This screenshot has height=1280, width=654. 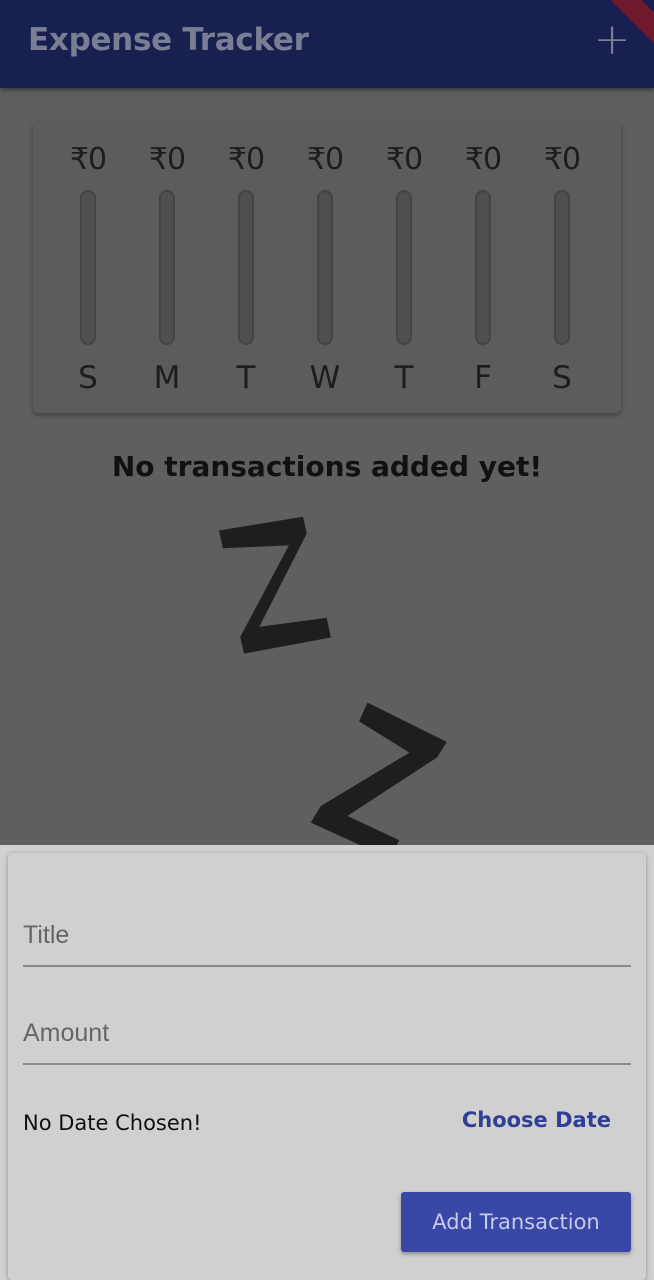 I want to click on bar-day-label: F, so click(x=483, y=378).